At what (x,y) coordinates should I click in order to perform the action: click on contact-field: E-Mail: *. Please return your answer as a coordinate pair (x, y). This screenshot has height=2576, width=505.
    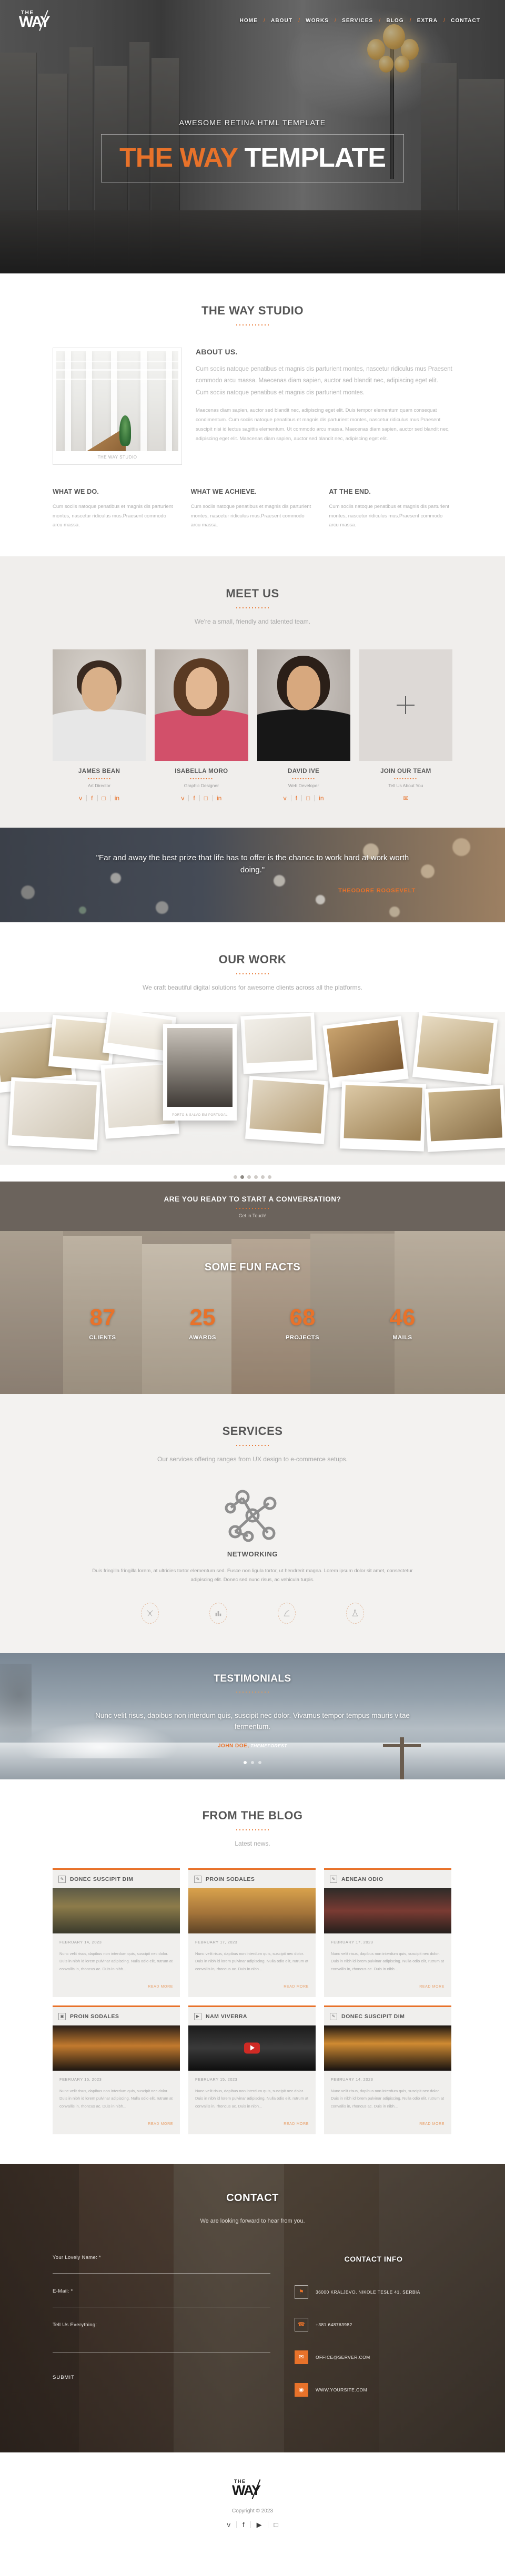
    Looking at the image, I should click on (161, 2297).